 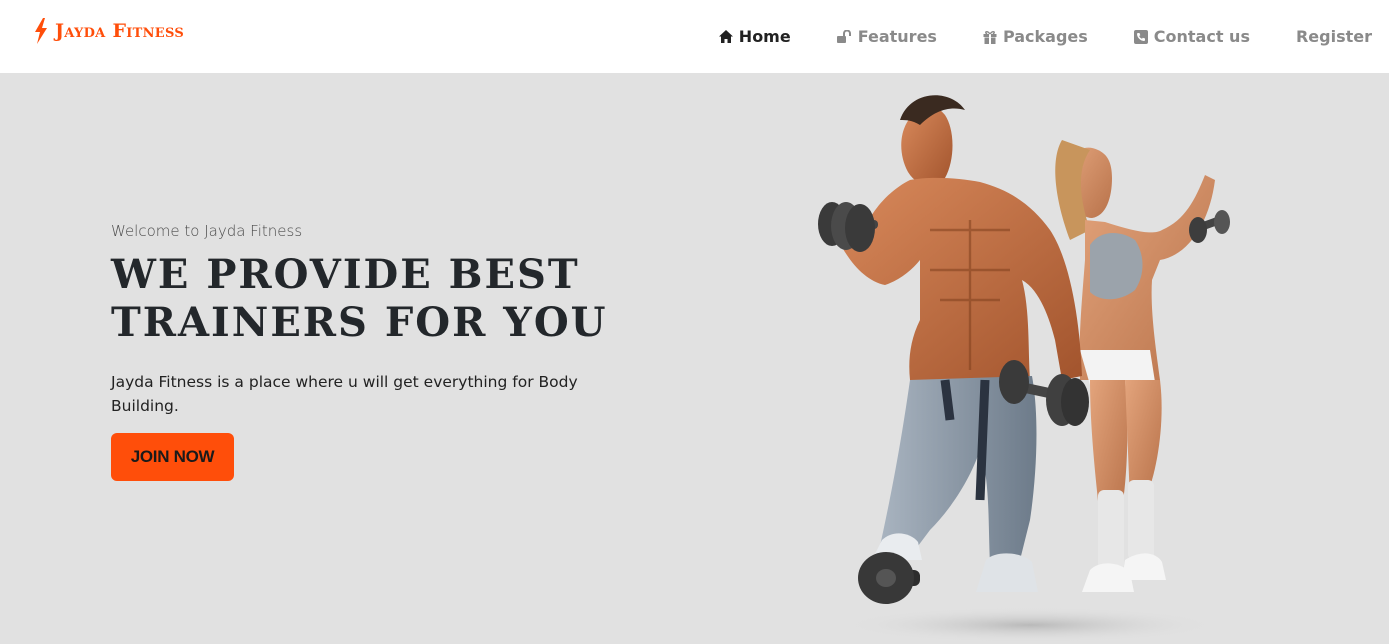 I want to click on nav-label-register: Register, so click(x=1333, y=36).